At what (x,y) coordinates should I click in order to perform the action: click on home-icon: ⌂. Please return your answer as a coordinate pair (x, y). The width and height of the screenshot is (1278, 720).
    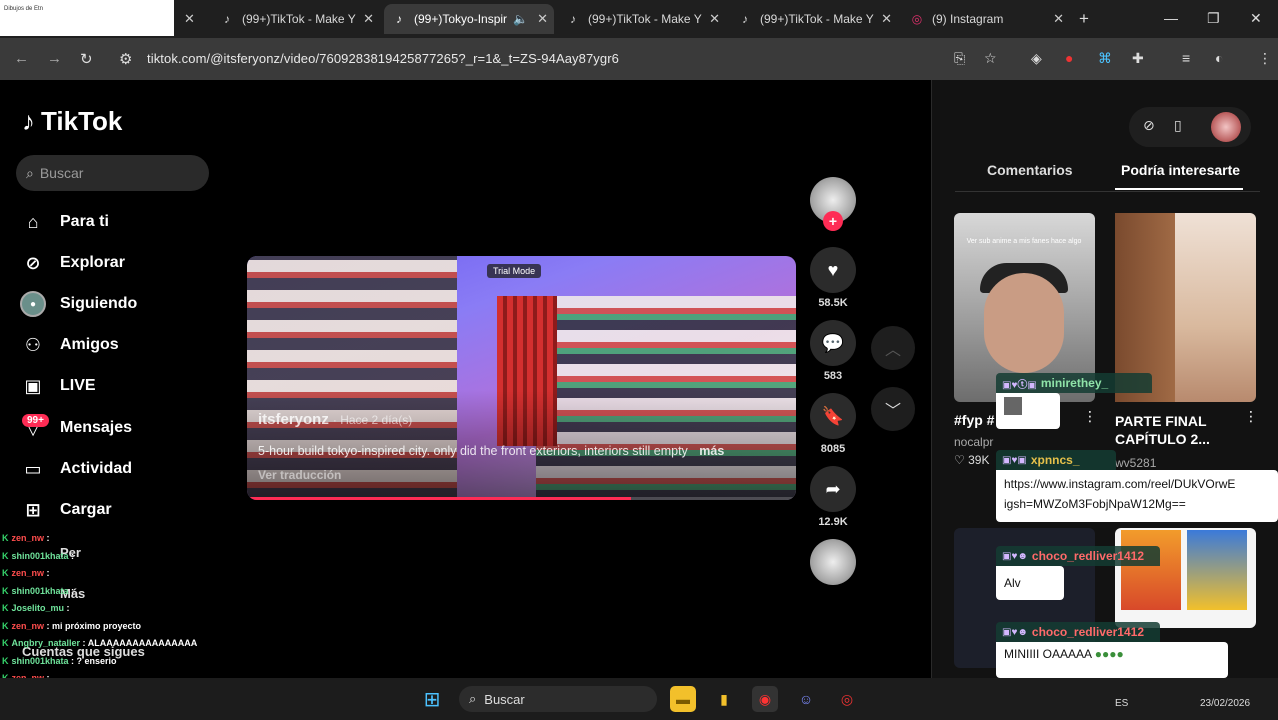
    Looking at the image, I should click on (33, 221).